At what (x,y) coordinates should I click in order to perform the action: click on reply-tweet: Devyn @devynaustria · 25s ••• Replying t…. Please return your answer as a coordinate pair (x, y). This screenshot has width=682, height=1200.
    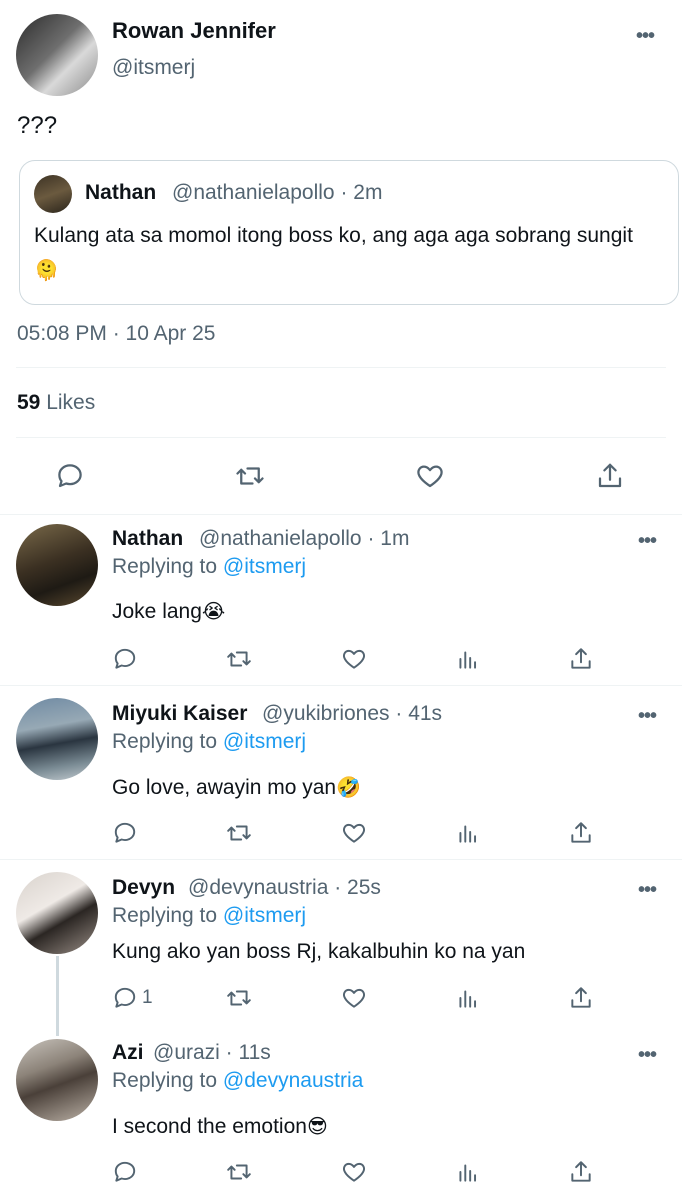
    Looking at the image, I should click on (341, 948).